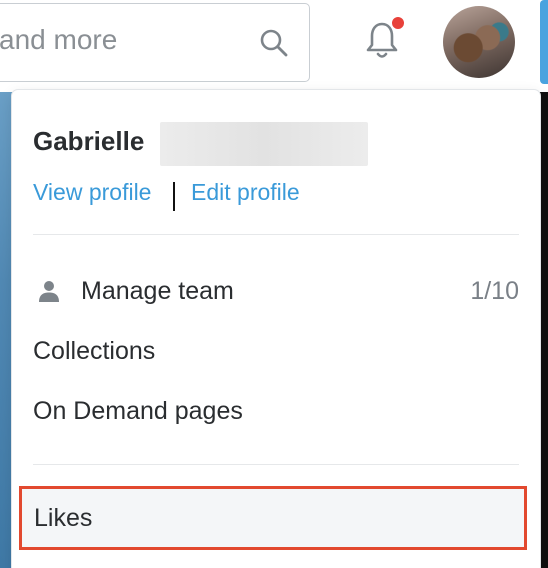 The height and width of the screenshot is (568, 548). What do you see at coordinates (273, 518) in the screenshot?
I see `likes-menu-item: Likes` at bounding box center [273, 518].